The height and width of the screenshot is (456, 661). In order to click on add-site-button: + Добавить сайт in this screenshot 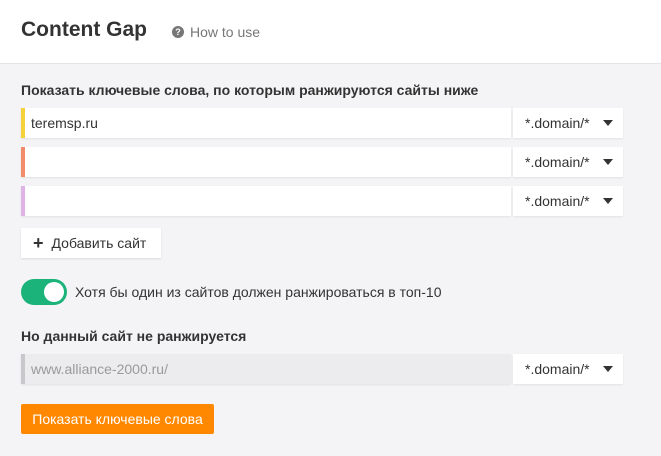, I will do `click(91, 243)`.